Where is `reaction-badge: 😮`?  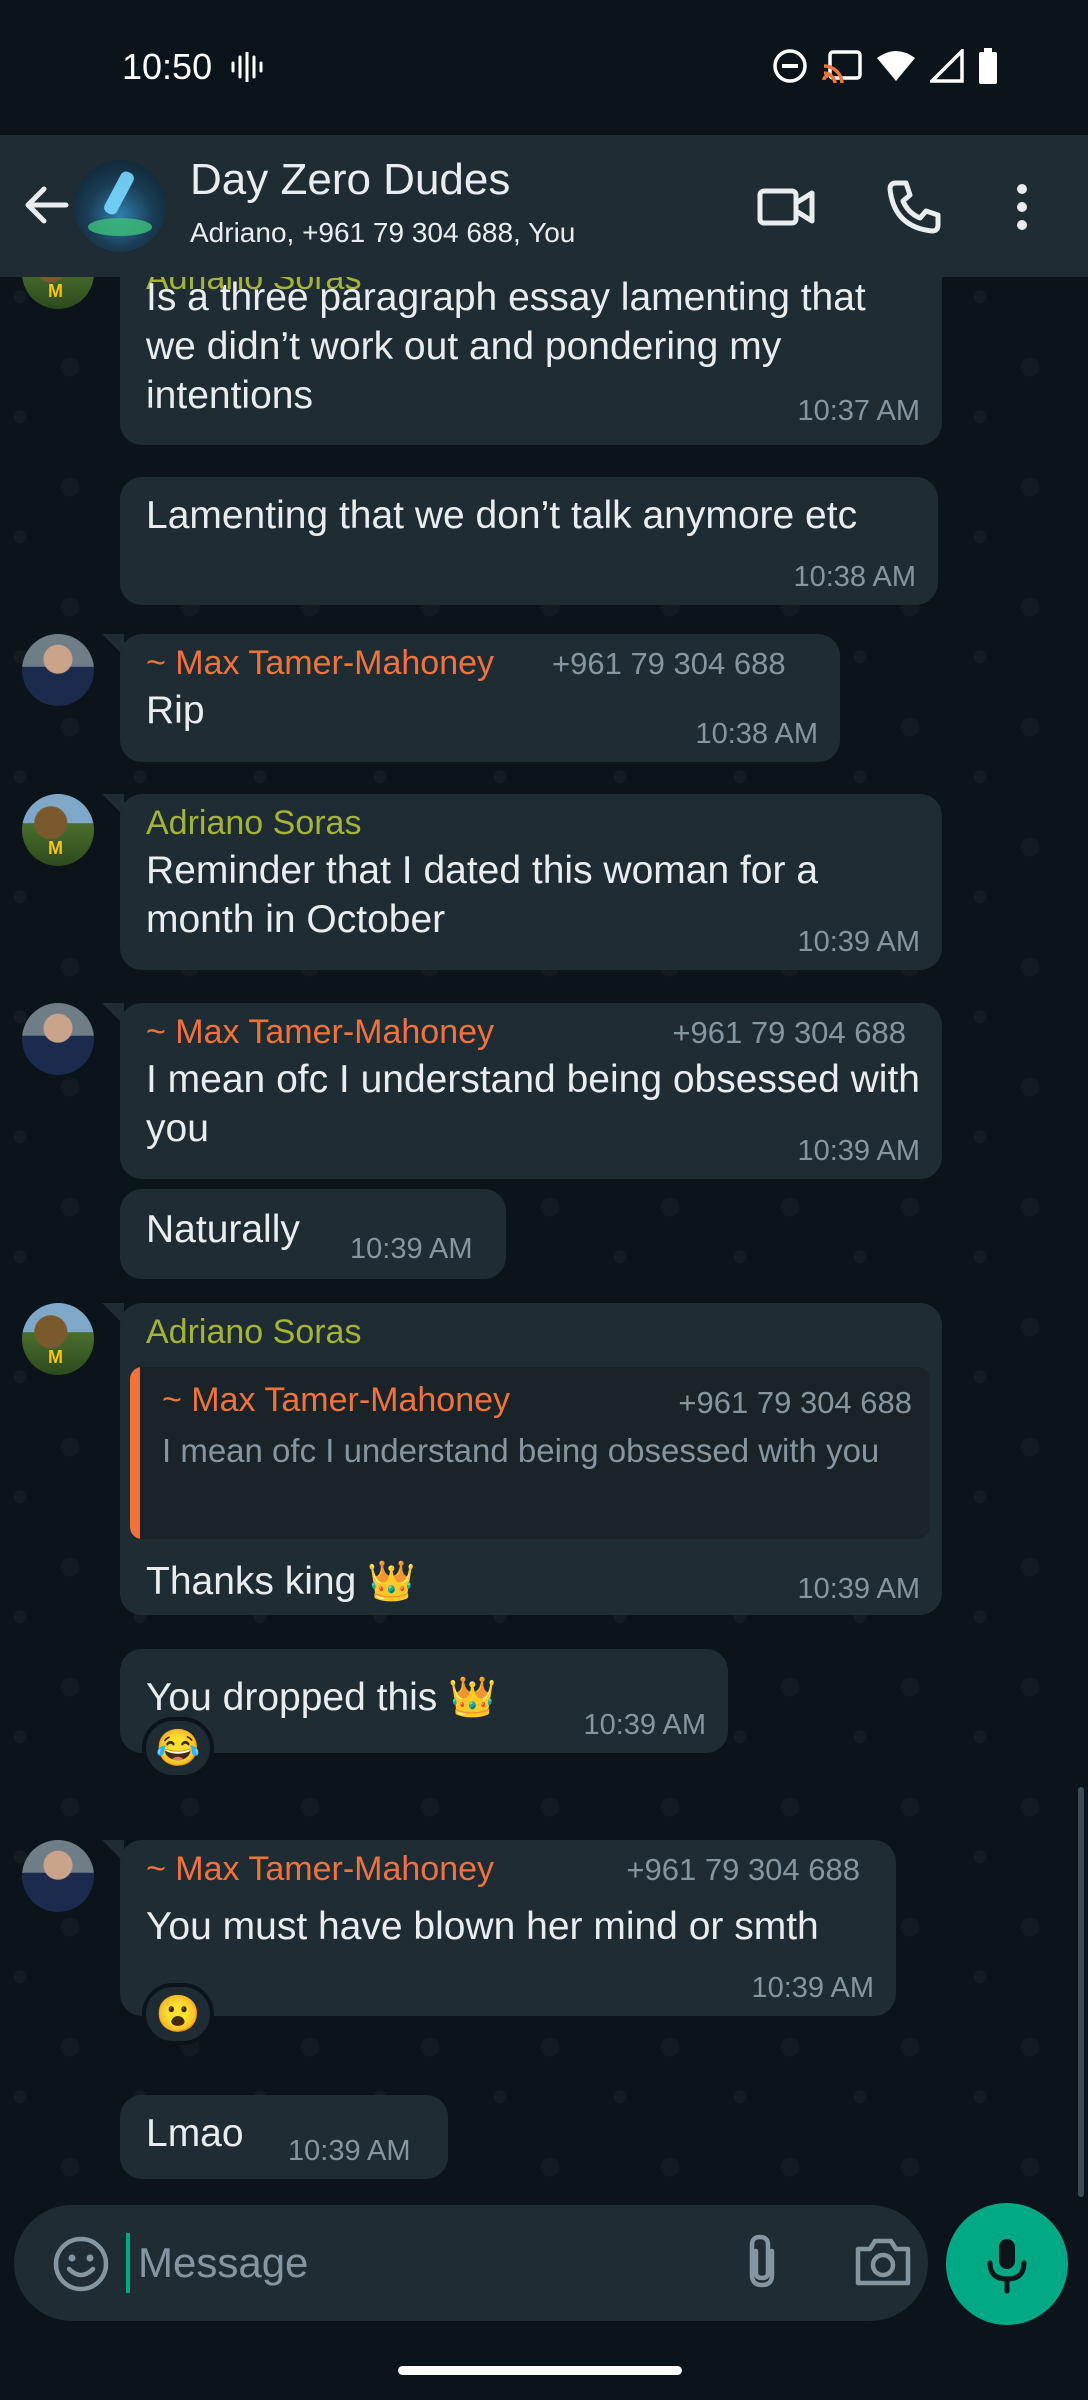
reaction-badge: 😮 is located at coordinates (178, 2014).